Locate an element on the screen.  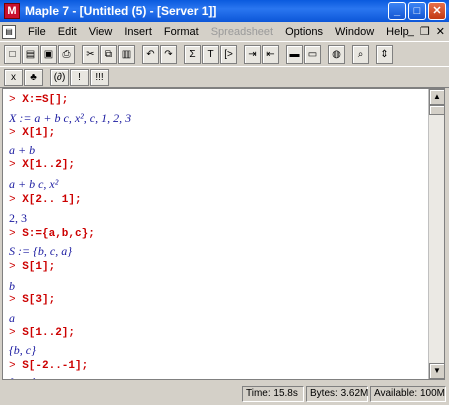
window-title: Maple 7 - [Untitled (5) - [Server 1]] is located at coordinates (121, 11).